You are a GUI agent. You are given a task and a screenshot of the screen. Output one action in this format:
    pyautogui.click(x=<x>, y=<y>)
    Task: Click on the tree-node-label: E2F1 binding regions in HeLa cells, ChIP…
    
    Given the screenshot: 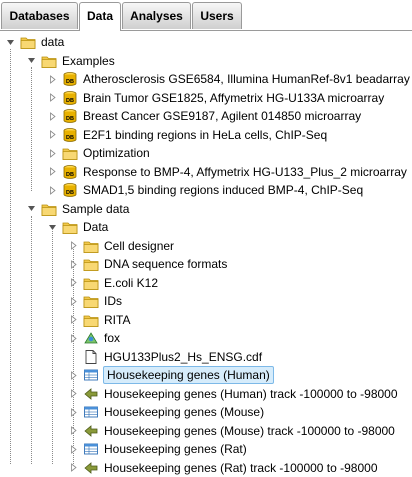 What is the action you would take?
    pyautogui.click(x=205, y=135)
    